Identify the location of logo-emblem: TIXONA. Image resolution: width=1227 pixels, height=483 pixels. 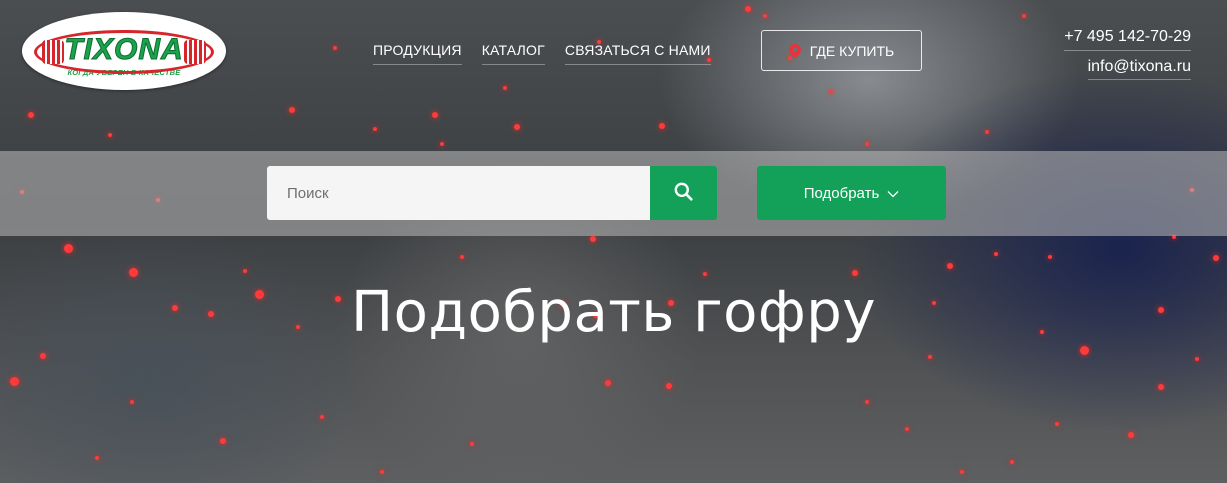
(124, 51).